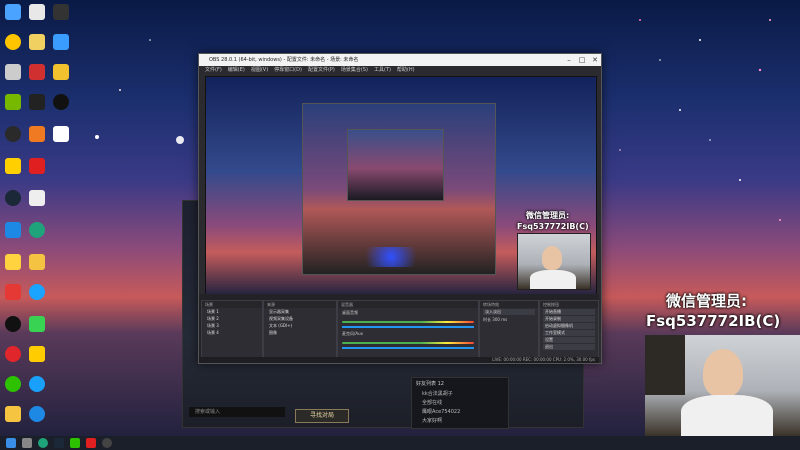 This screenshot has width=800, height=450. What do you see at coordinates (548, 215) in the screenshot?
I see `overlay-text-small-1: 微信管理员:` at bounding box center [548, 215].